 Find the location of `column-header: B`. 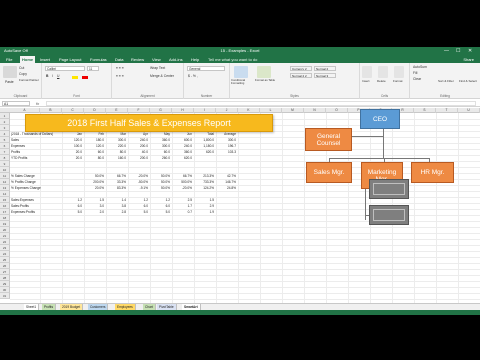

column-header: B is located at coordinates (51, 110).